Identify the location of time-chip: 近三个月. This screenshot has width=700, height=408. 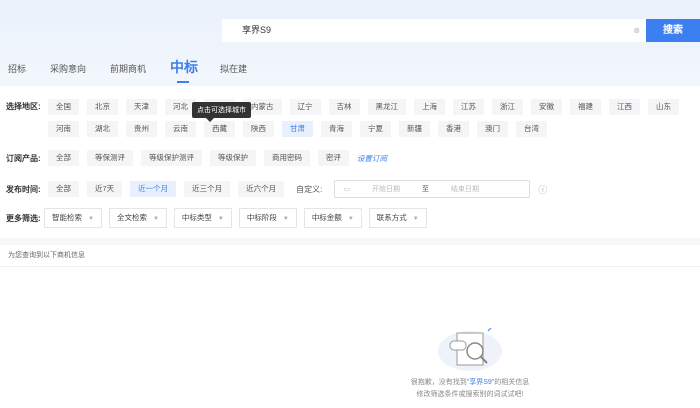
(207, 189).